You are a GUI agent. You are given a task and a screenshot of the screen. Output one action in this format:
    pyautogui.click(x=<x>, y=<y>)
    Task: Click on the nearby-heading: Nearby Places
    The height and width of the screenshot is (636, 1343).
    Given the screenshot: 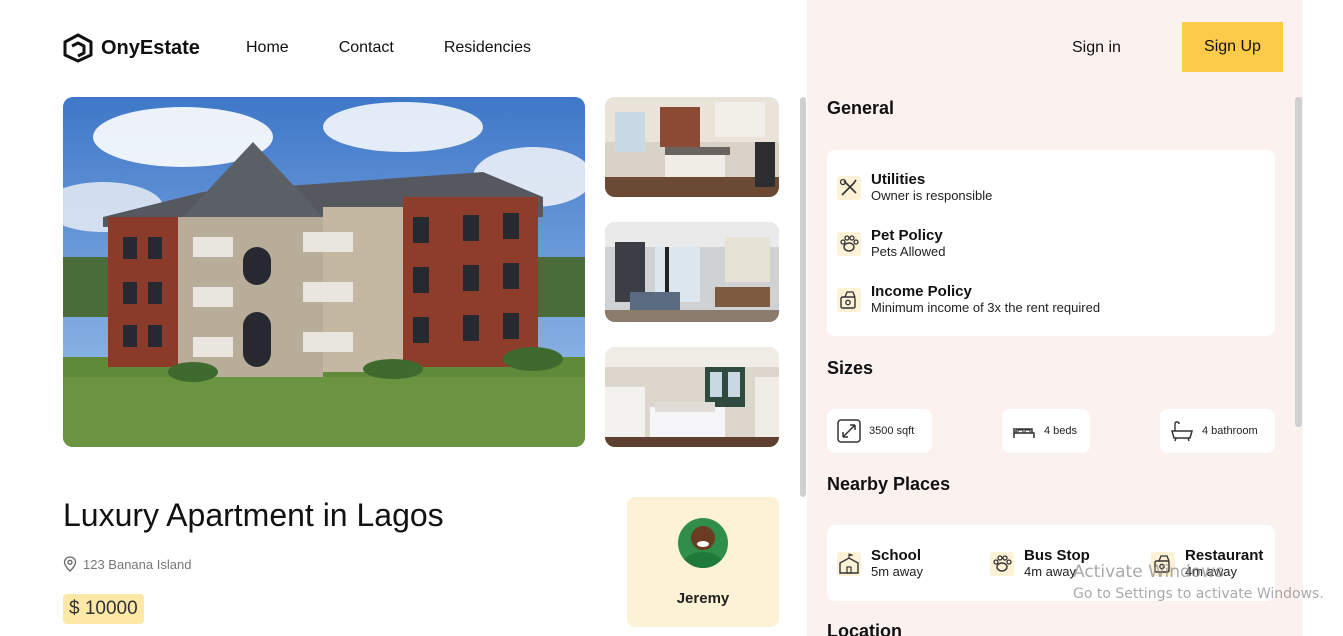 What is the action you would take?
    pyautogui.click(x=889, y=484)
    